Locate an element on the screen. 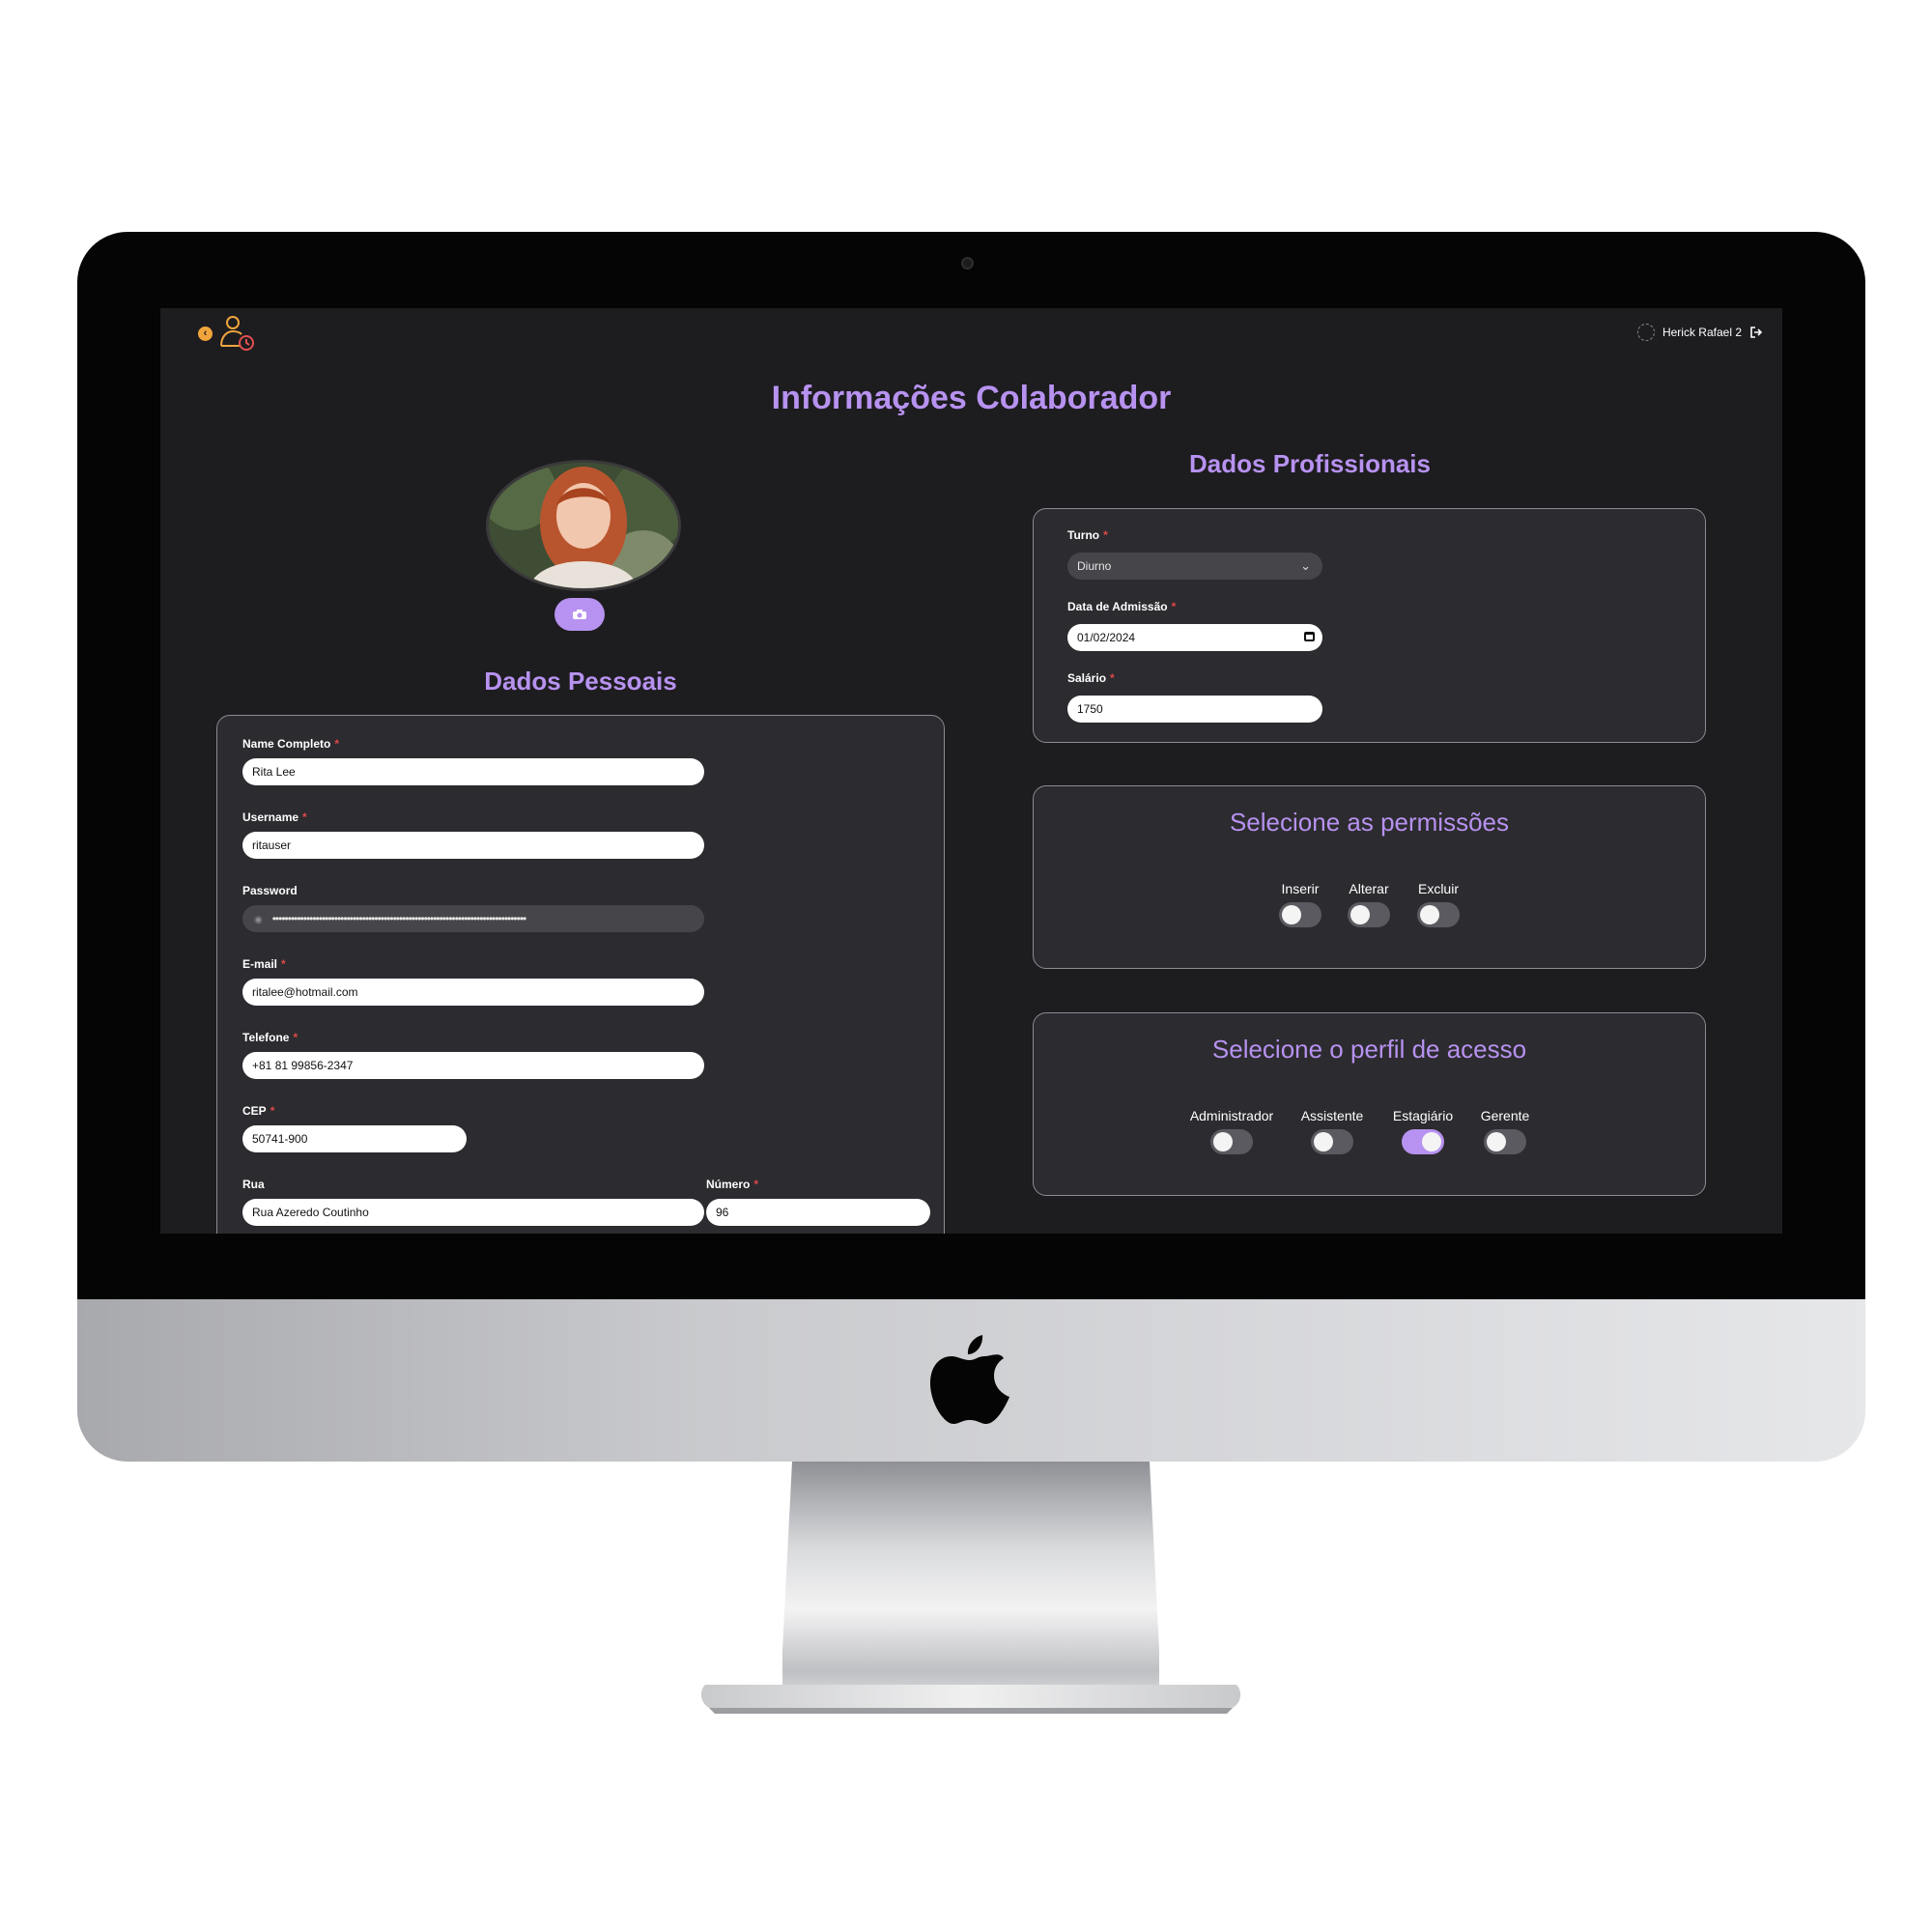 Image resolution: width=1932 pixels, height=1932 pixels. salary-input: 1750 is located at coordinates (1194, 709).